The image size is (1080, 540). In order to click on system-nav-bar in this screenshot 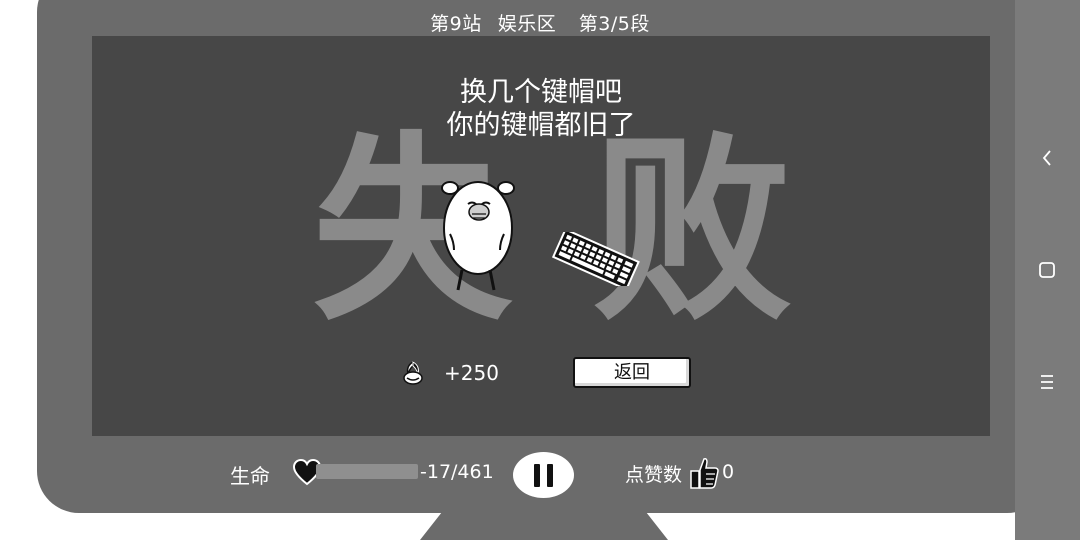, I will do `click(1047, 270)`.